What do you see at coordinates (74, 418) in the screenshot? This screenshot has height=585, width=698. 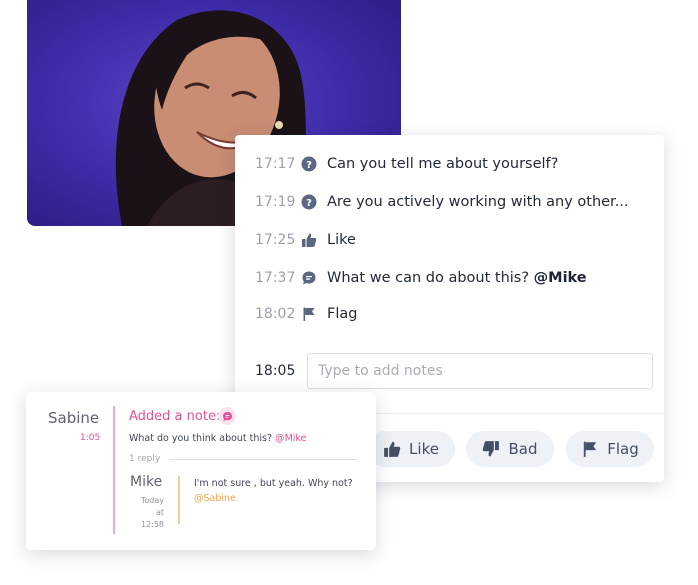 I see `note-author: Sabine` at bounding box center [74, 418].